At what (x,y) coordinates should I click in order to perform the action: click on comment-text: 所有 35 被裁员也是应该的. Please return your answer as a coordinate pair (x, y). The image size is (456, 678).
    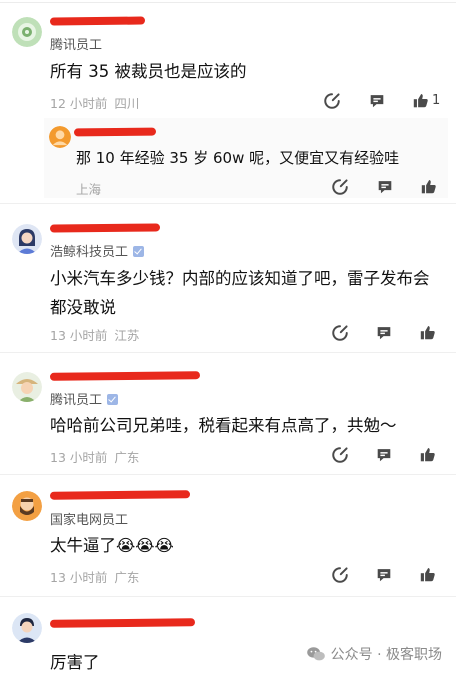
    Looking at the image, I should click on (148, 71).